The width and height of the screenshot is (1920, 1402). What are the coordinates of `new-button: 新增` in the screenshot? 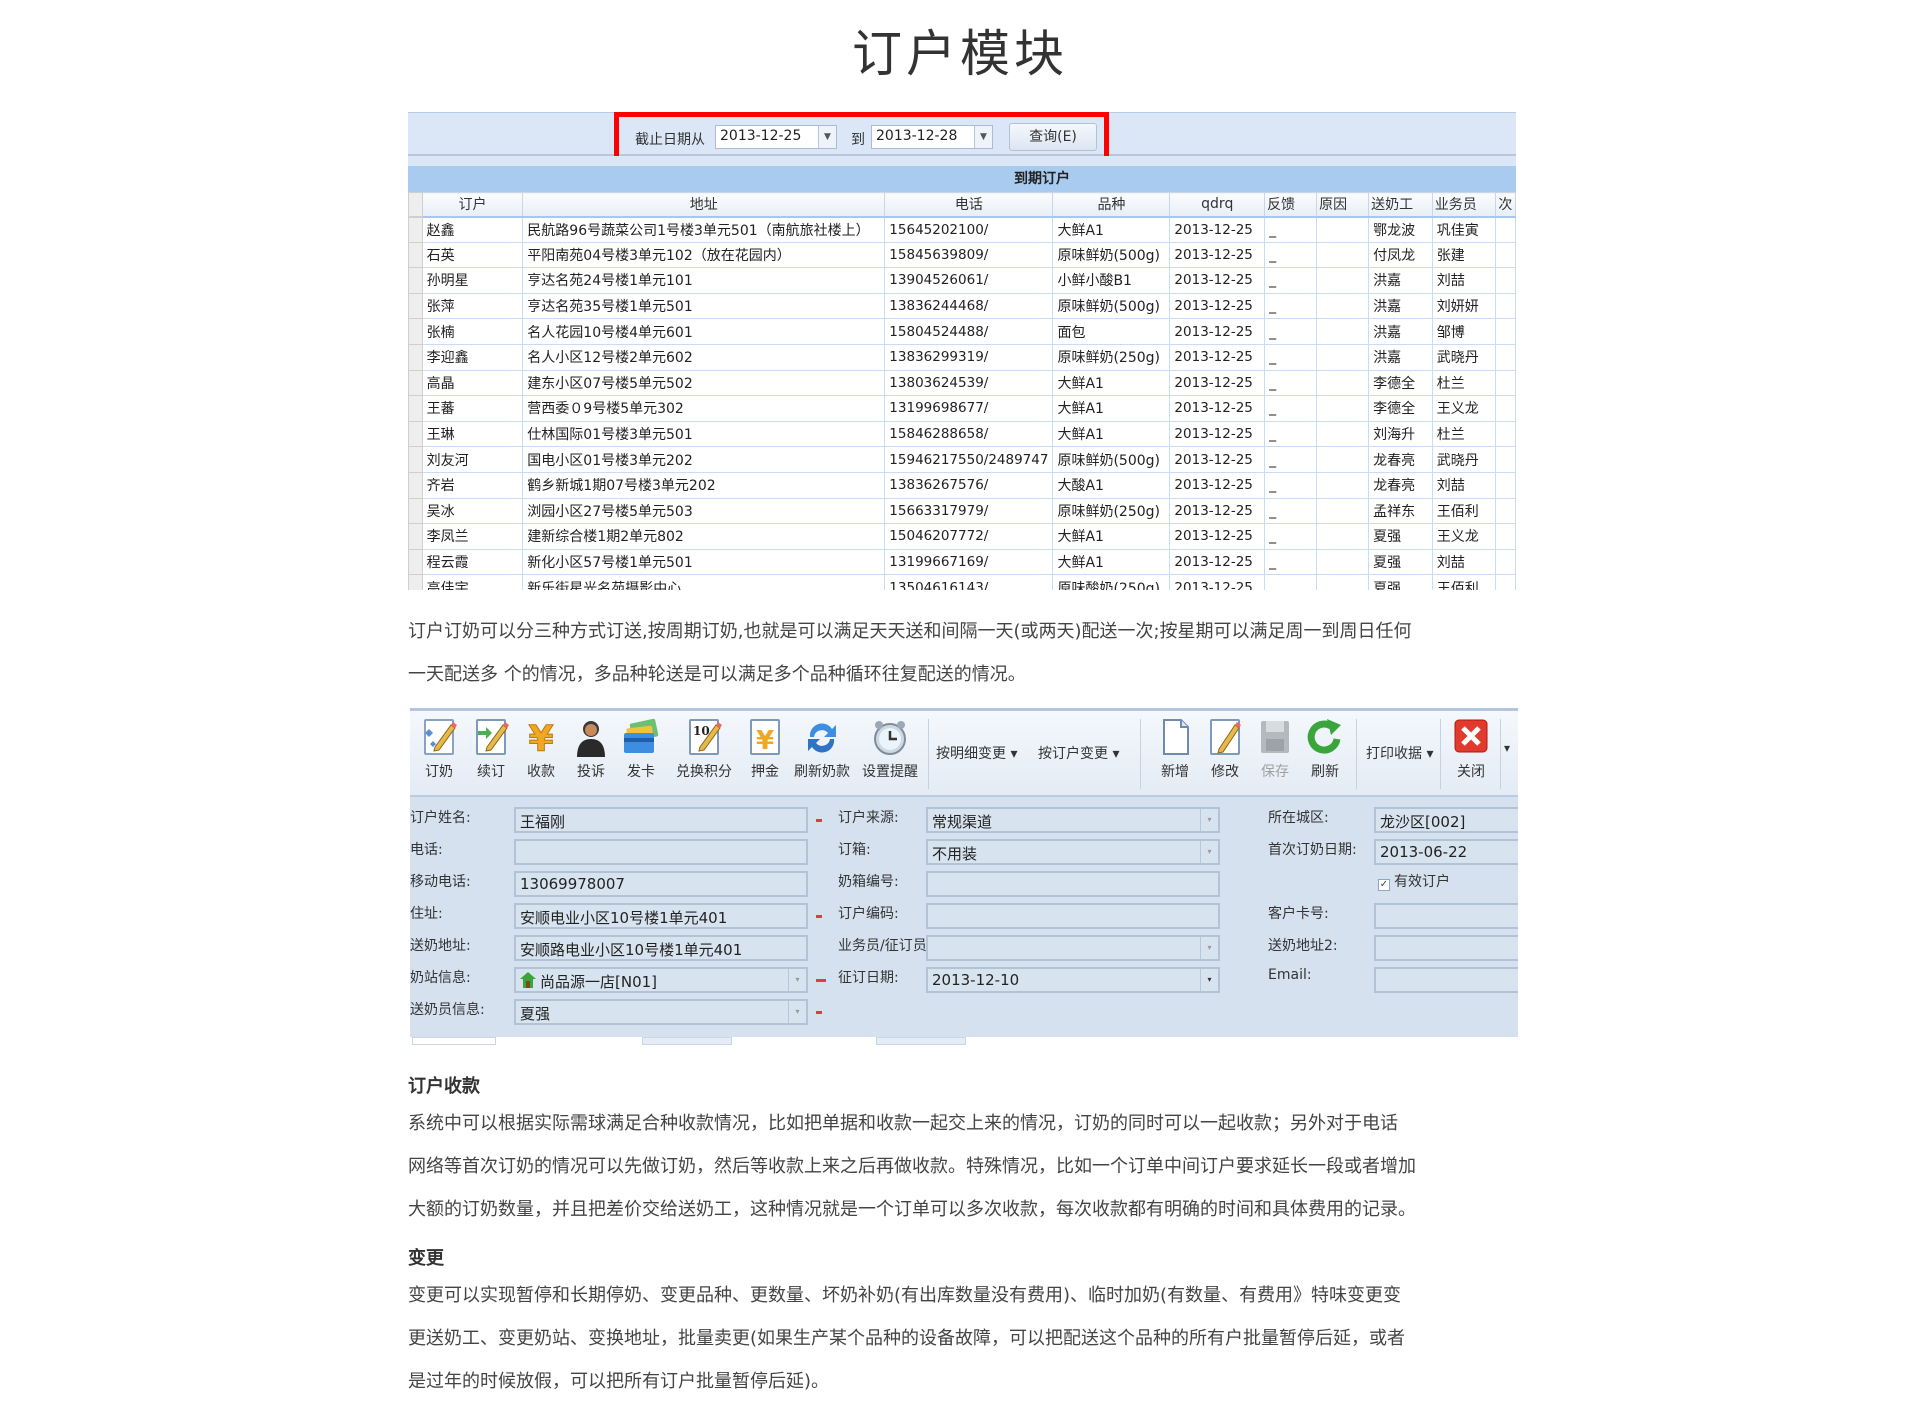 It's located at (1175, 749).